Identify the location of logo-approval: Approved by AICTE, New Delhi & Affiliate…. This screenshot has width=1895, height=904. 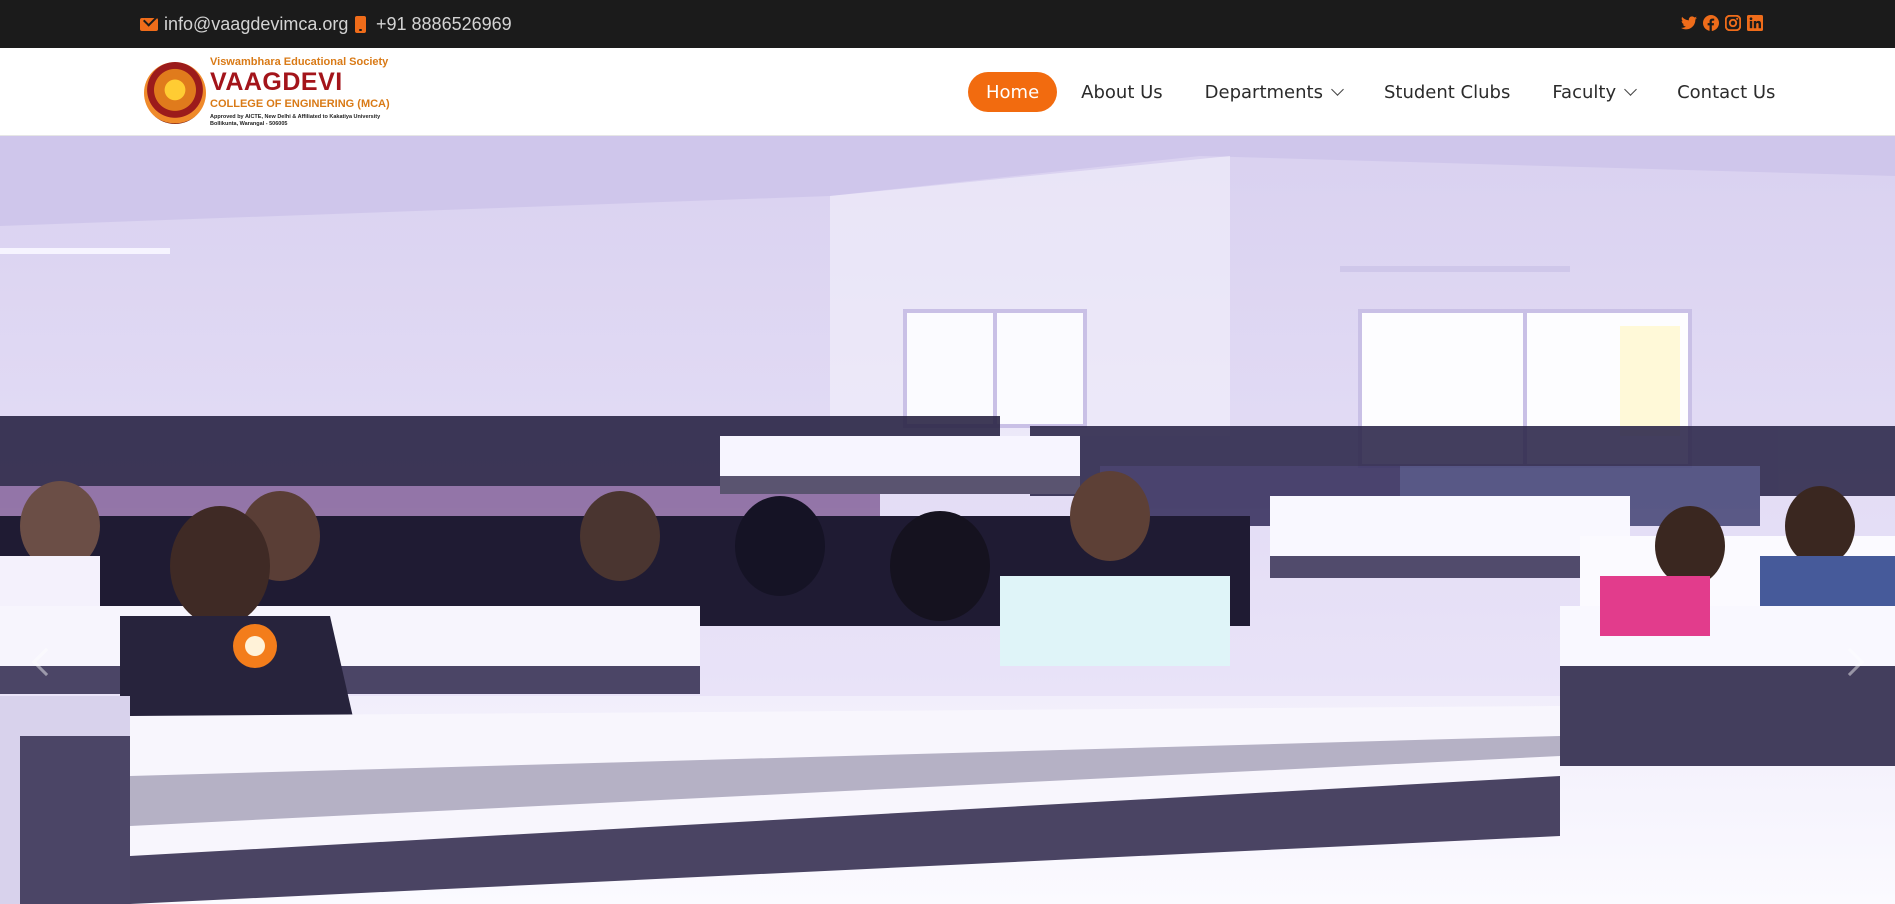
(295, 121).